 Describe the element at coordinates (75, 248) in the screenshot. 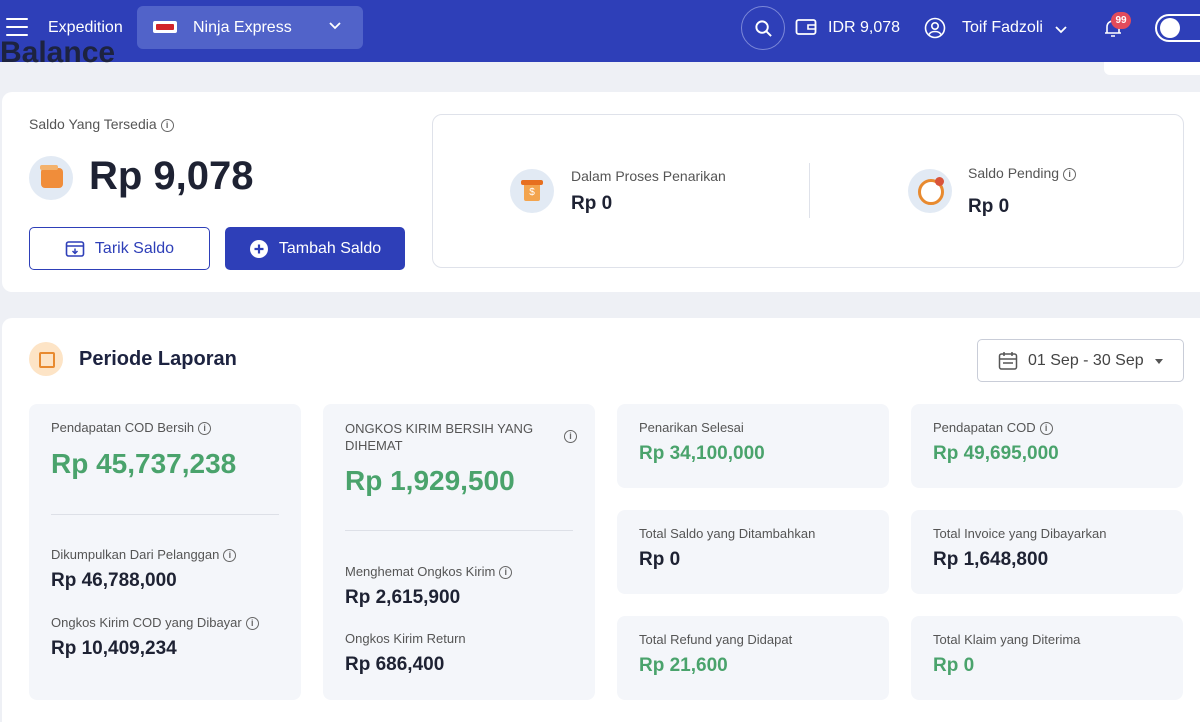

I see `withdraw-icon` at that location.